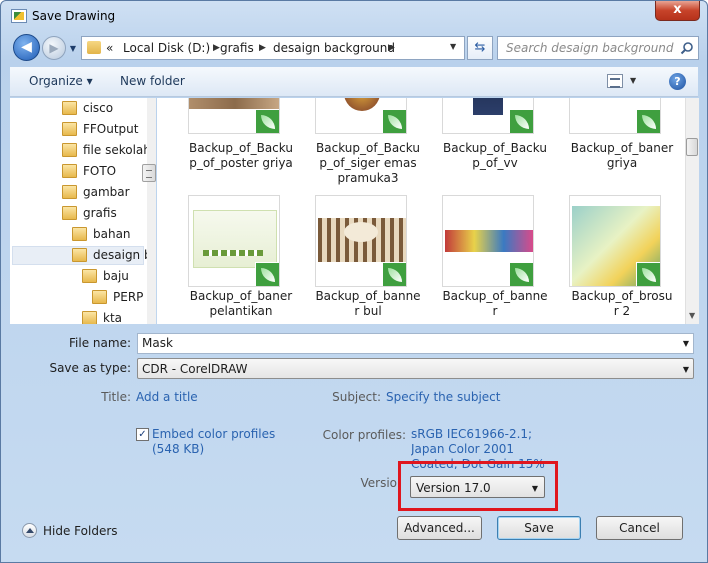 The height and width of the screenshot is (563, 708). I want to click on view-options-dropdown-icon: ▼, so click(633, 80).